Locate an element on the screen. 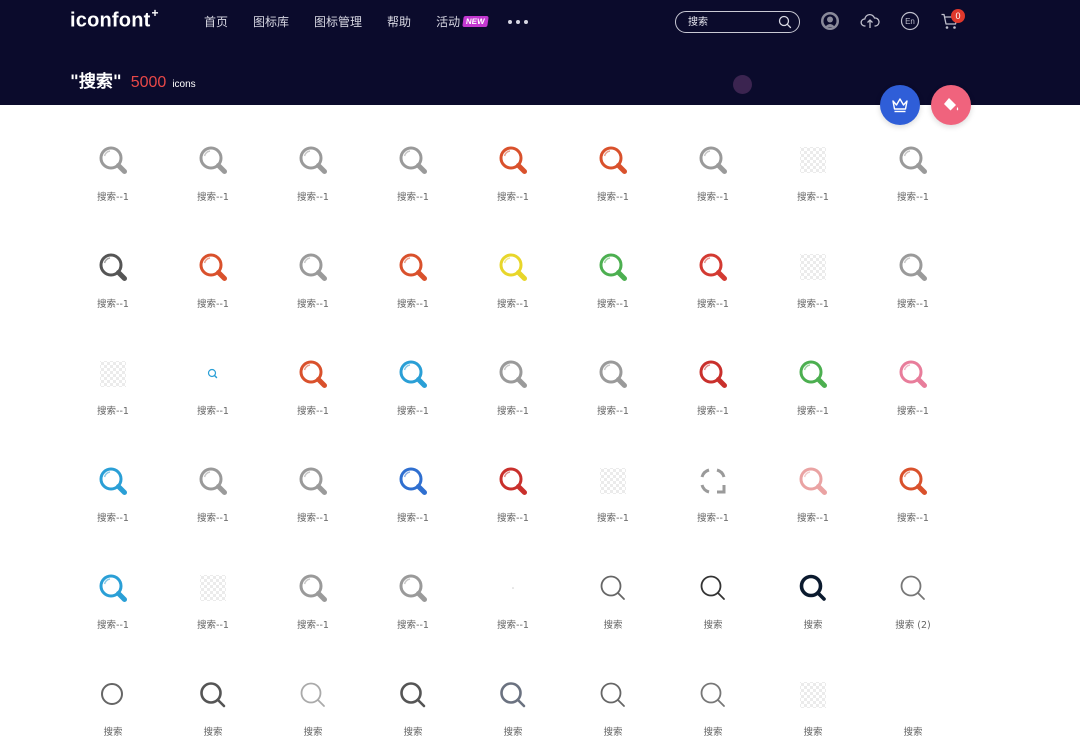  search-query: "搜索" is located at coordinates (96, 82).